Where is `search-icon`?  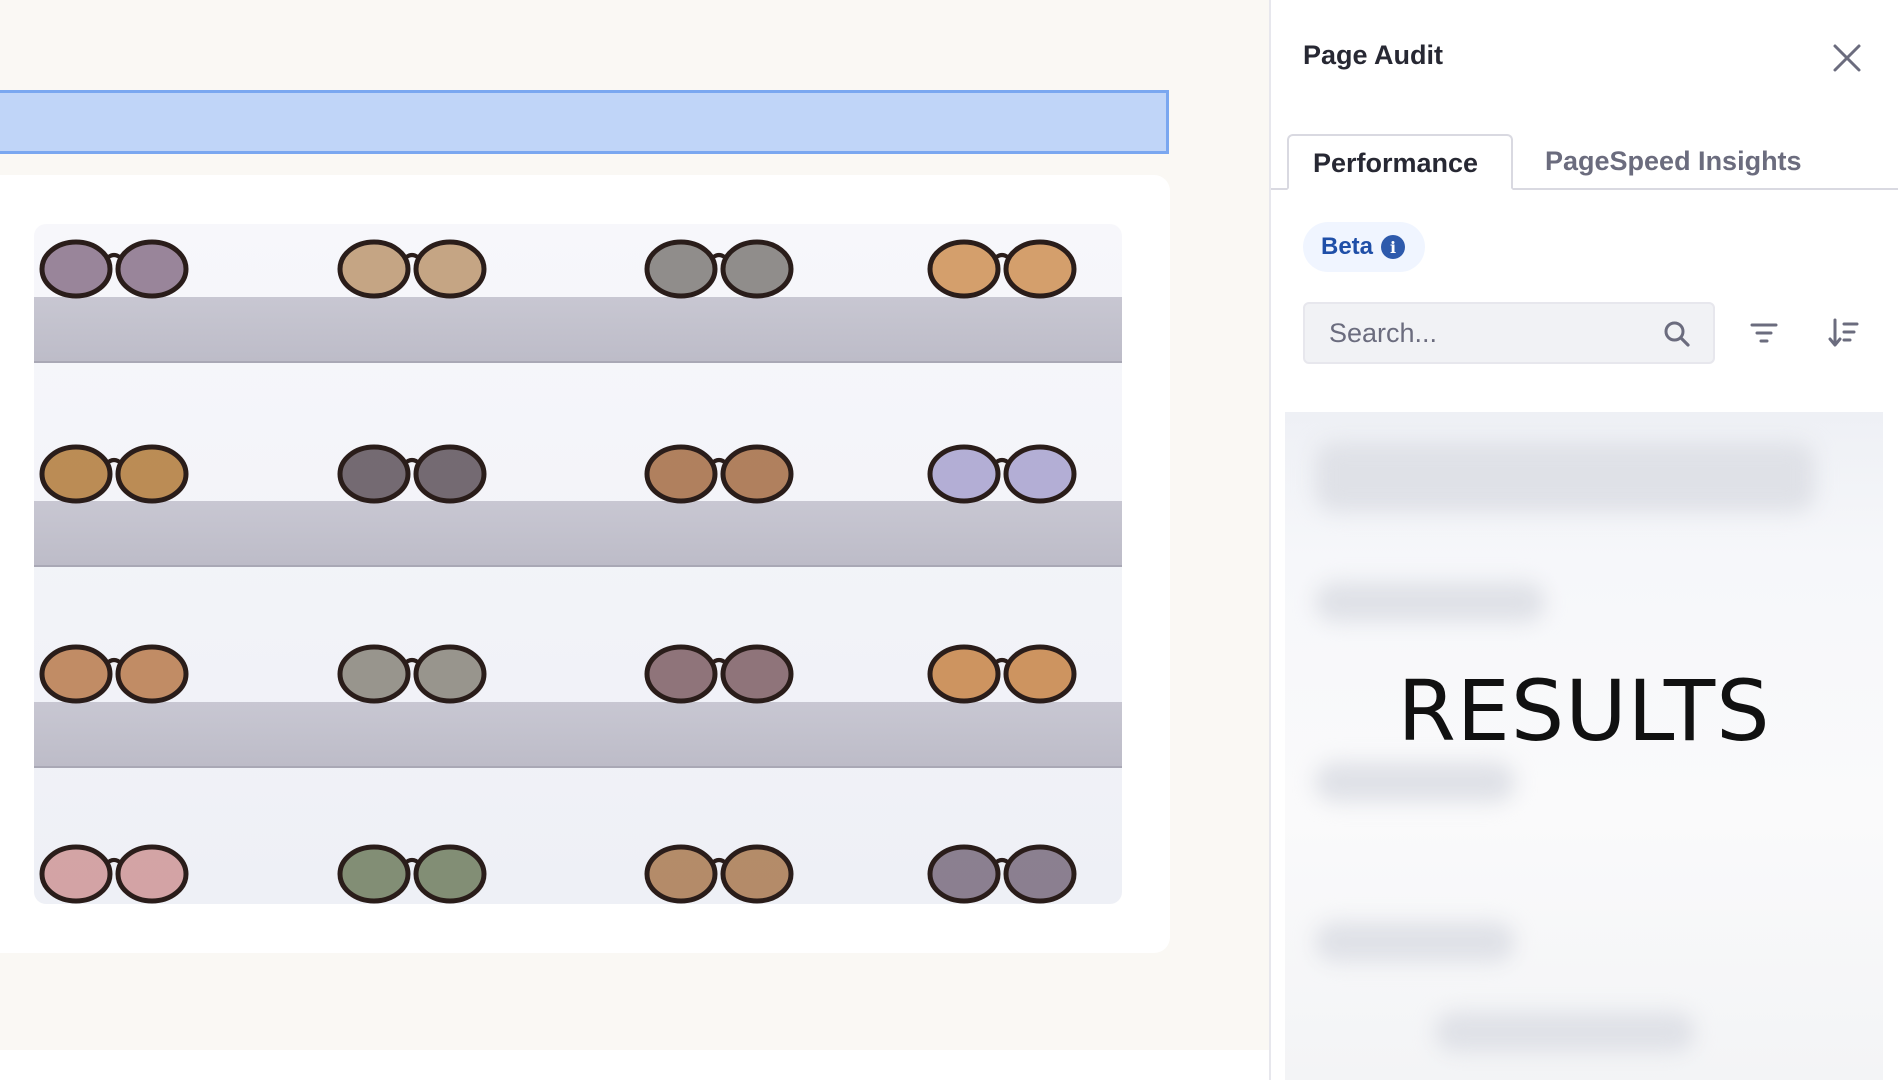
search-icon is located at coordinates (1677, 334).